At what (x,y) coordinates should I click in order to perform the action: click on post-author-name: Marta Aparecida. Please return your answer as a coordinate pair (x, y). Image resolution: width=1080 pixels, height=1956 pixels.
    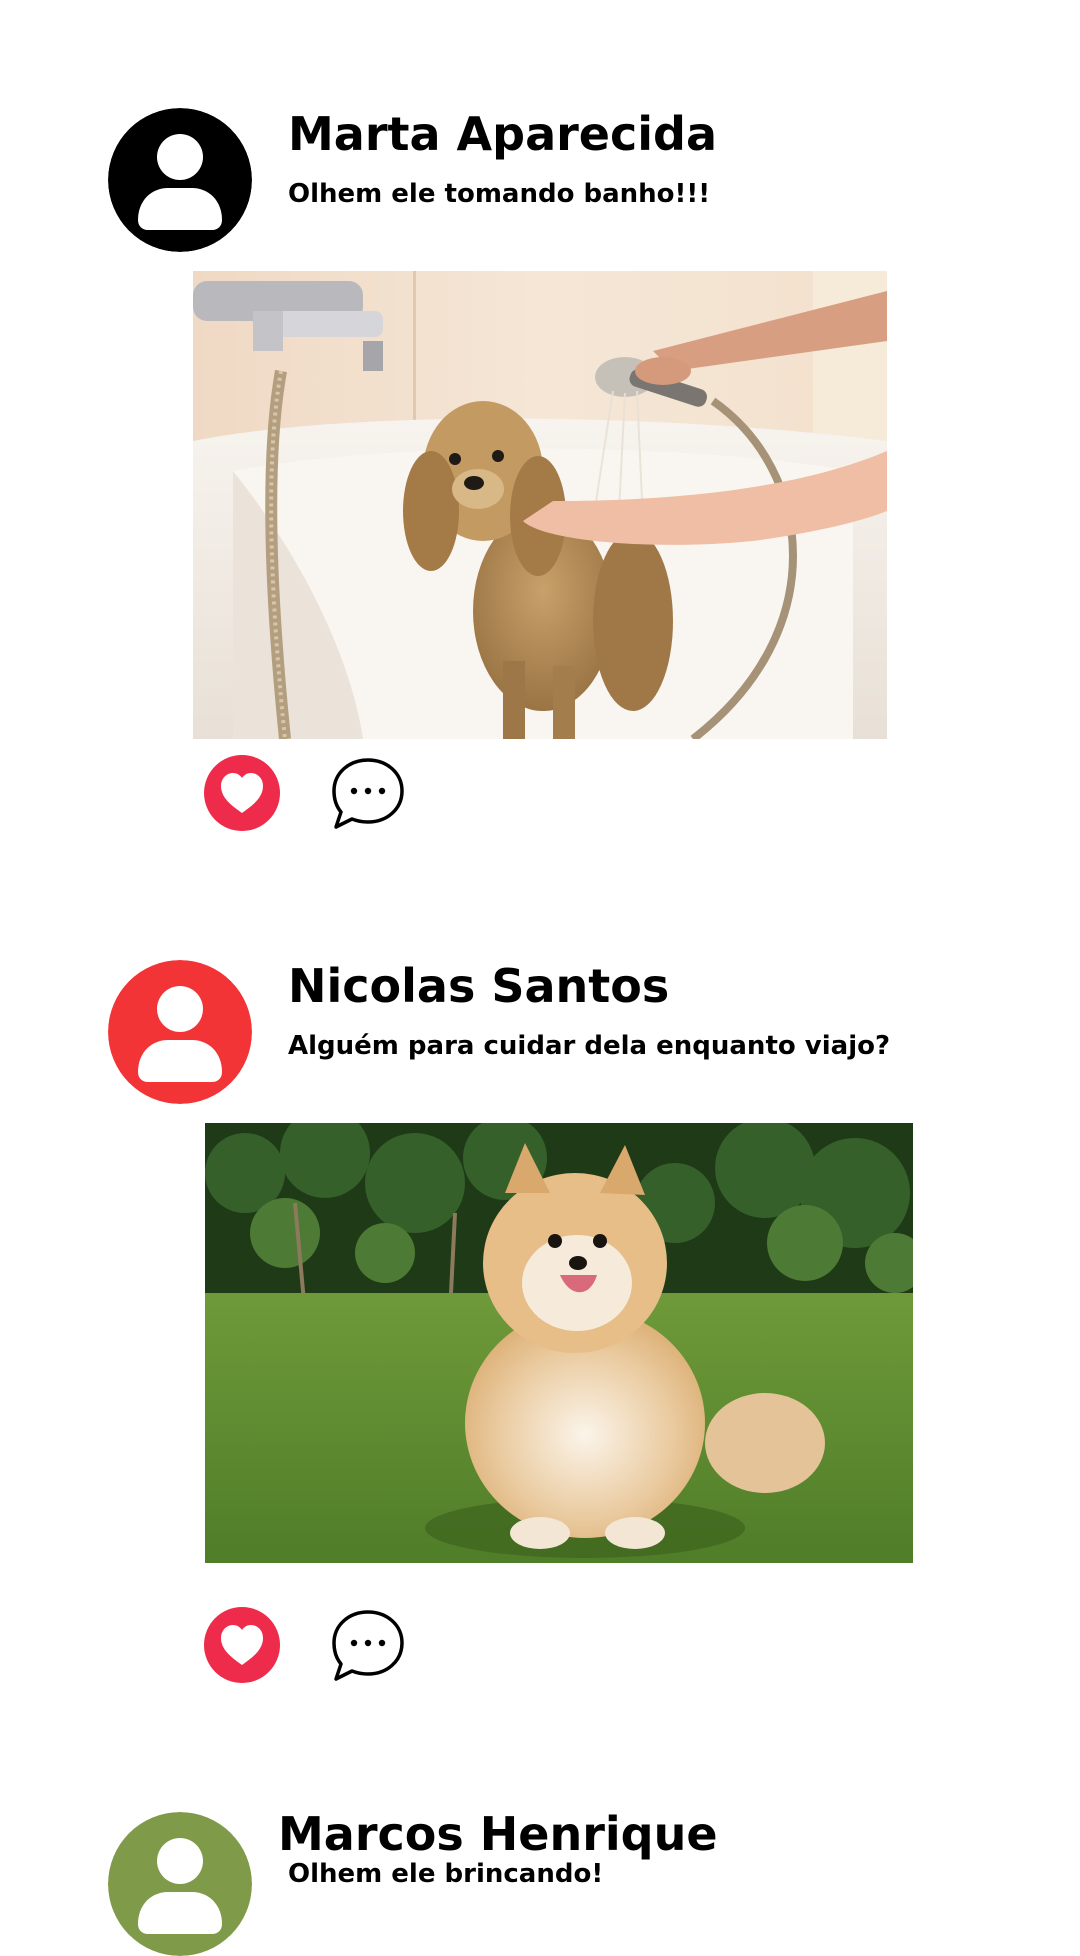
    Looking at the image, I should click on (502, 134).